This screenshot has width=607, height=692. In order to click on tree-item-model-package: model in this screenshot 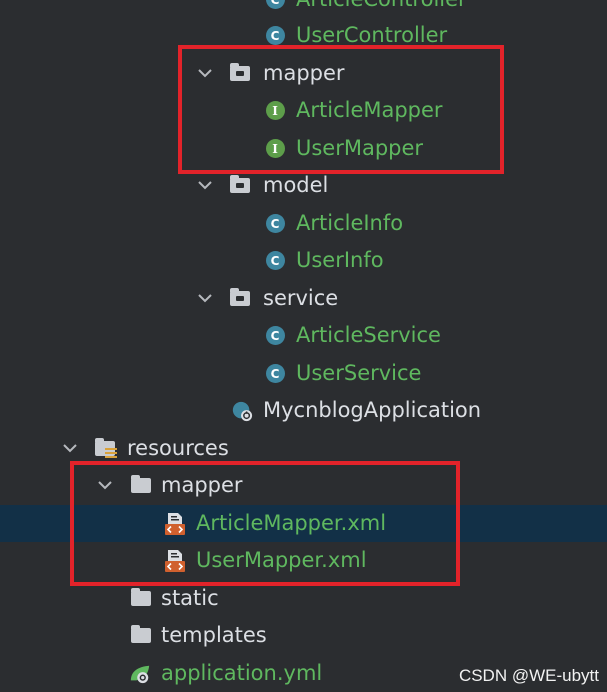, I will do `click(303, 185)`.